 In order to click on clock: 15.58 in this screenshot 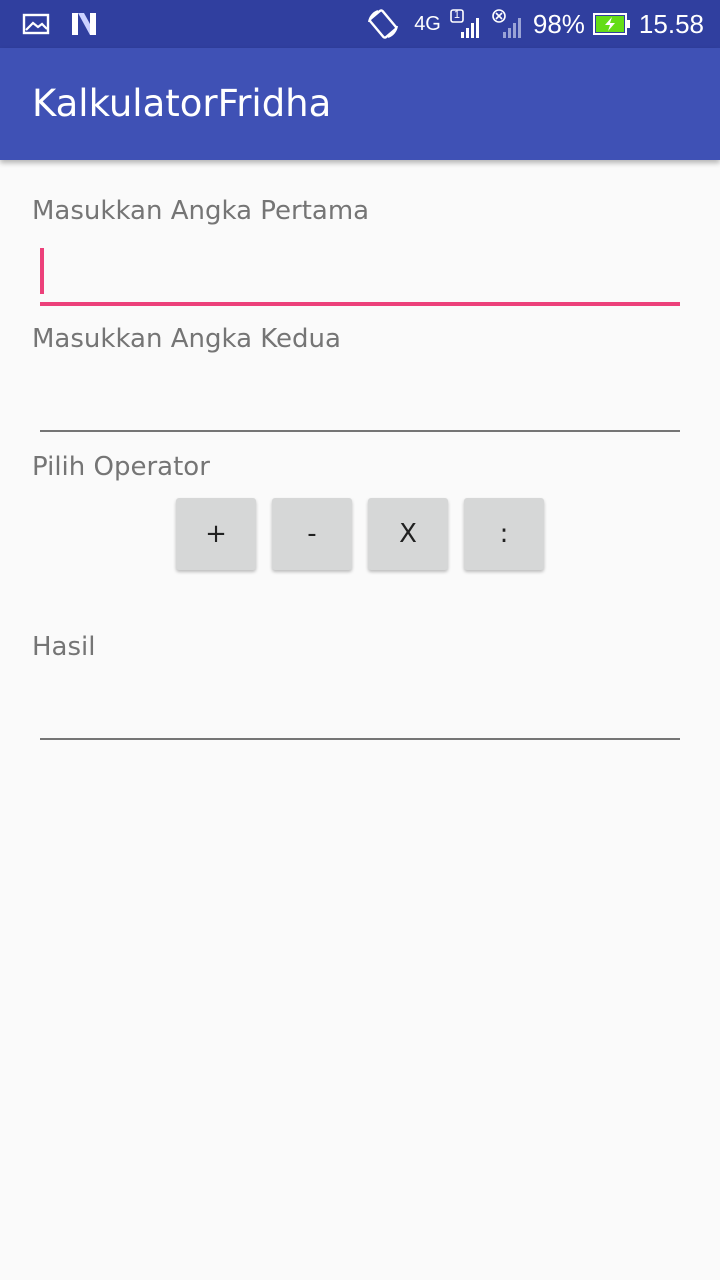, I will do `click(671, 24)`.